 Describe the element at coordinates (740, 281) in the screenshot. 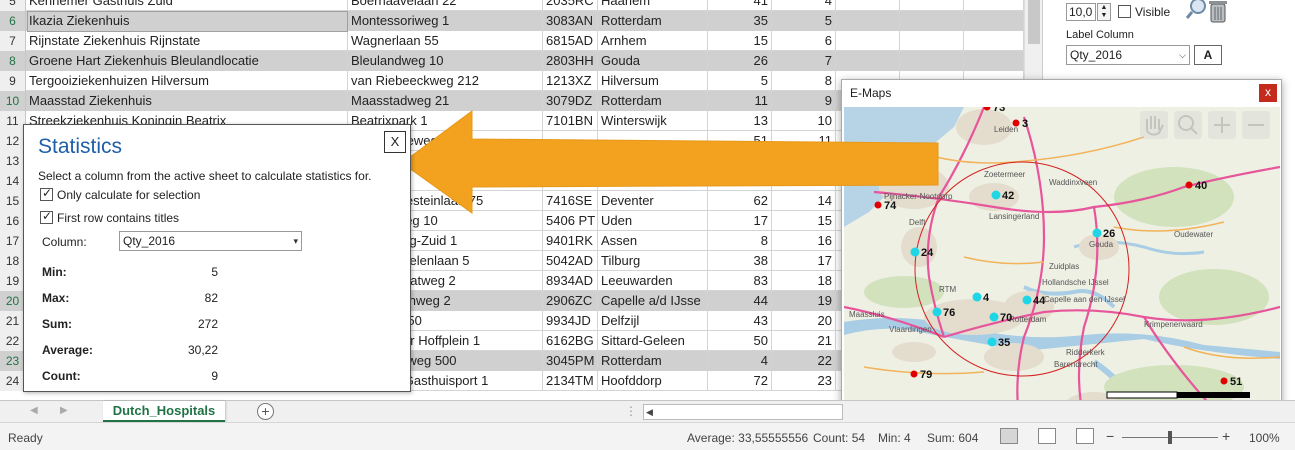

I see `cell-qty: 83` at that location.